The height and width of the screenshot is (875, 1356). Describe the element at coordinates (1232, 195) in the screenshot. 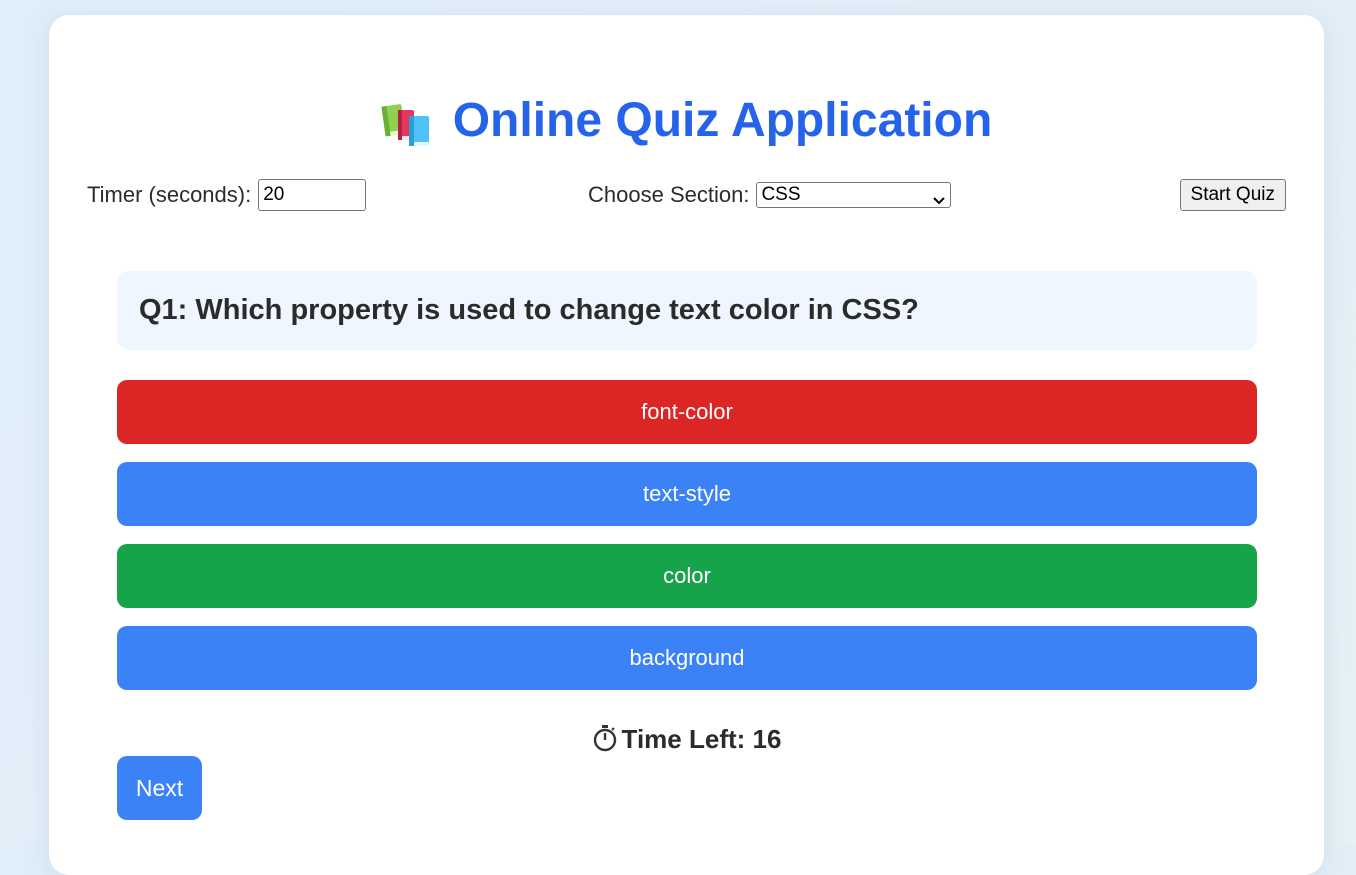

I see `start-quiz-button: Start Quiz` at that location.